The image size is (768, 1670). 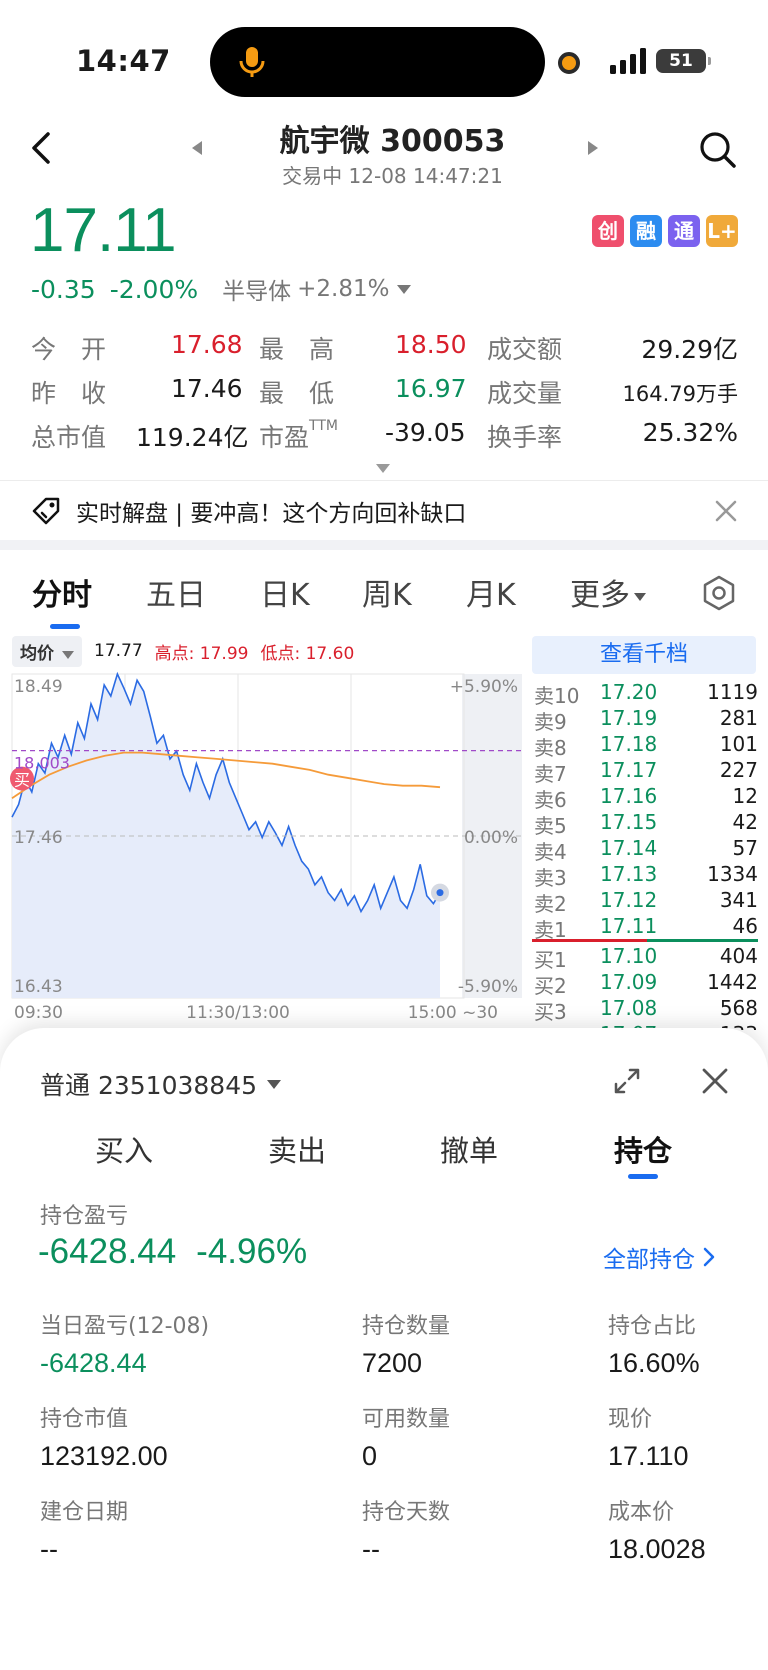 What do you see at coordinates (38, 1013) in the screenshot?
I see `x-axis-label: 09:30` at bounding box center [38, 1013].